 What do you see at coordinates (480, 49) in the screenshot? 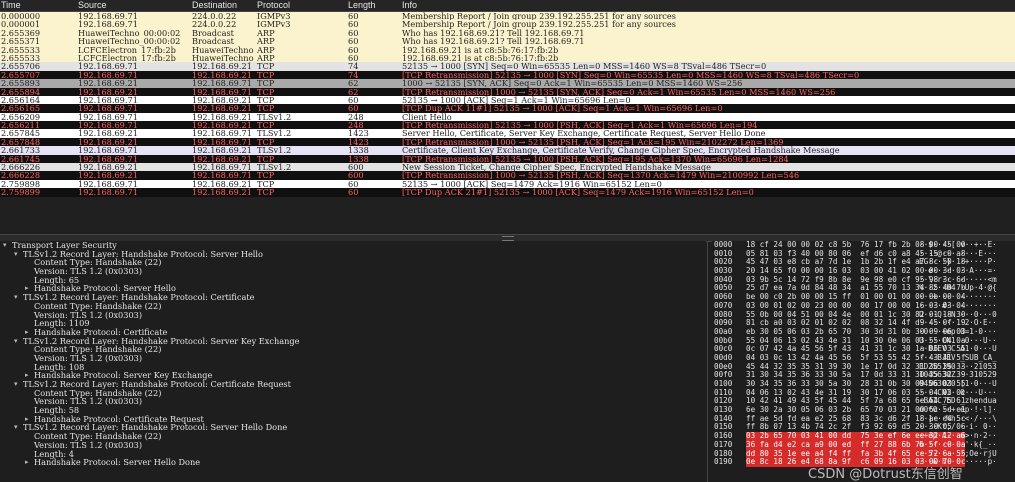
I see `cell-info: 192.168.69.21 is at c8:5b:76:17:fb:2b` at bounding box center [480, 49].